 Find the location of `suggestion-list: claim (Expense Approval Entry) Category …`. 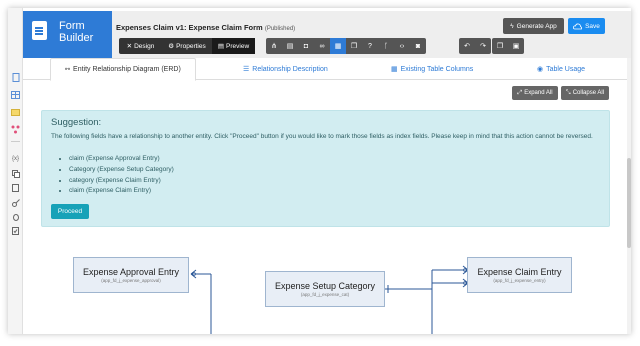

suggestion-list: claim (Expense Approval Entry) Category … is located at coordinates (117, 175).